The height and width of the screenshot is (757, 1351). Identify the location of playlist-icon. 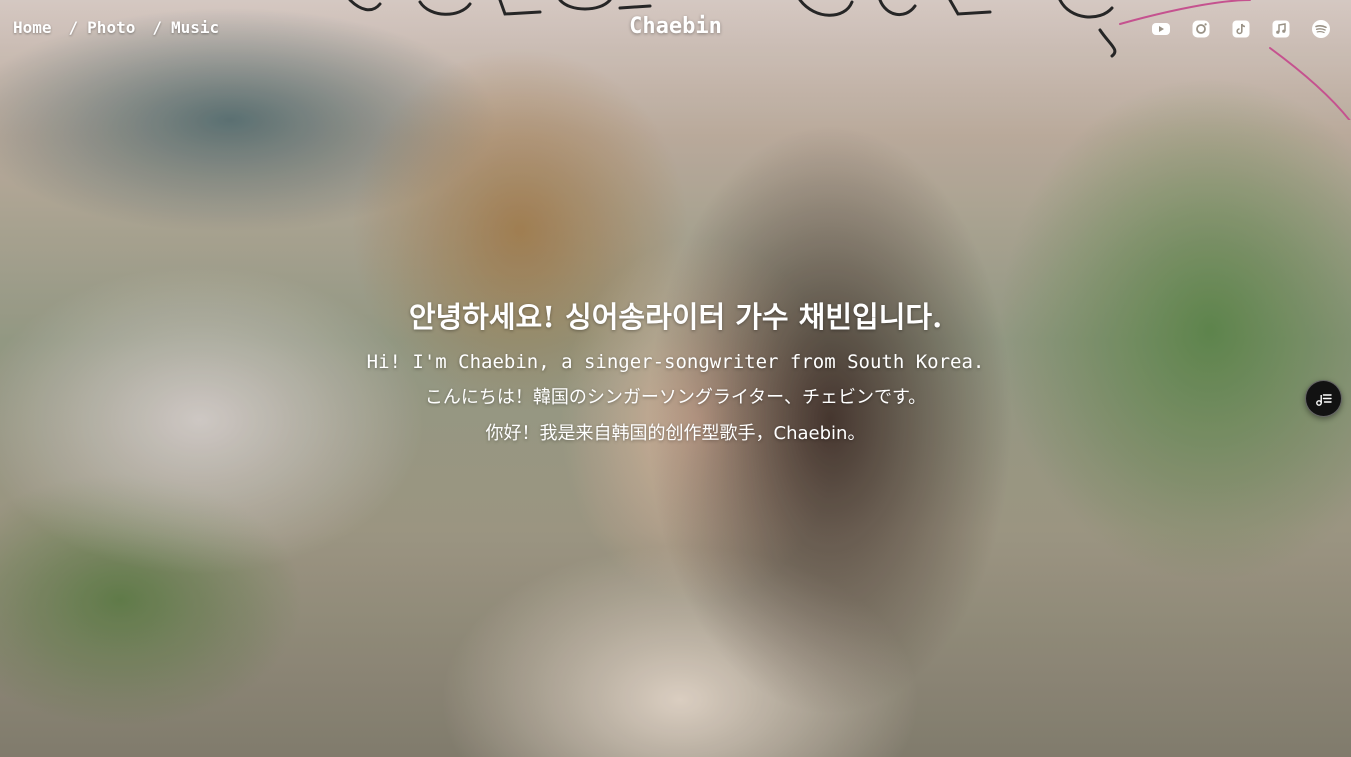
(1323, 399).